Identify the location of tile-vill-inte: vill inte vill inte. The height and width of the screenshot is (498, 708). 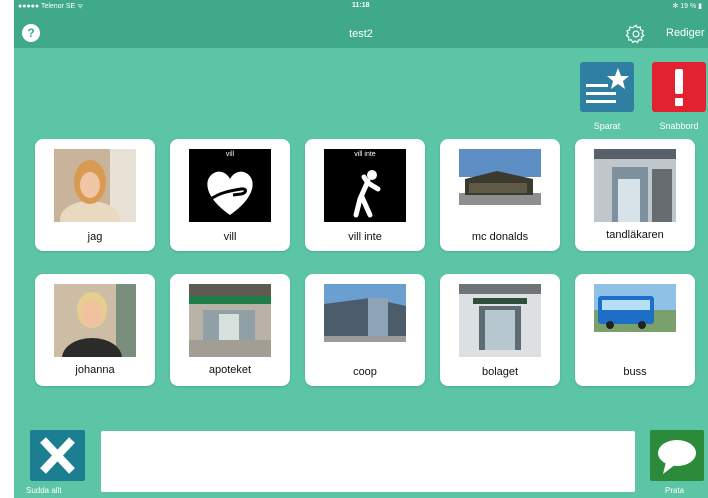
(365, 195).